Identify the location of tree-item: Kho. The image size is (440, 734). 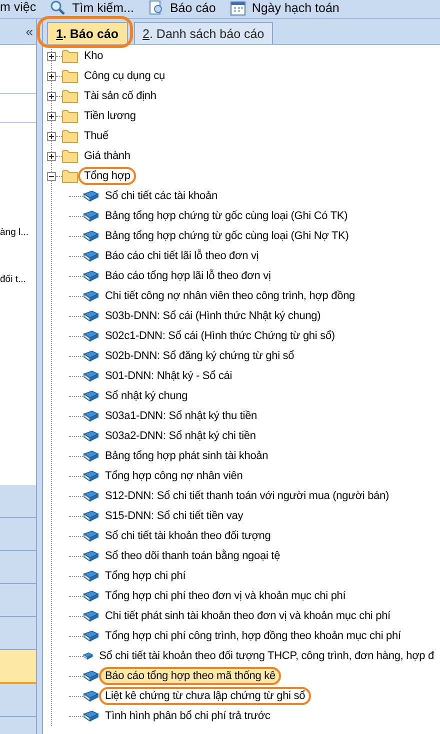
(94, 56).